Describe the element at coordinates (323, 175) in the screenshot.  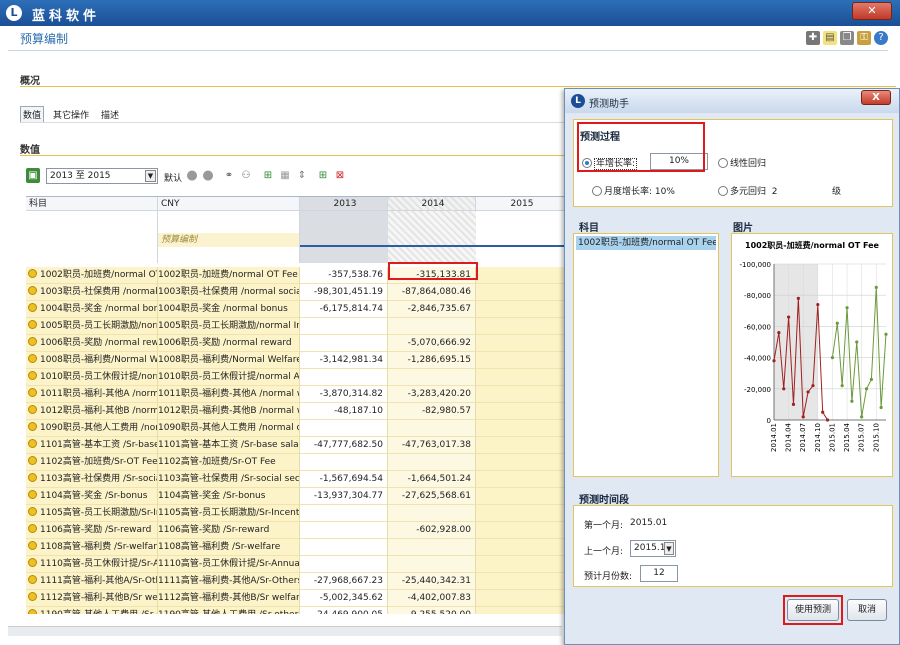
I see `insert-icon: ⊞` at that location.